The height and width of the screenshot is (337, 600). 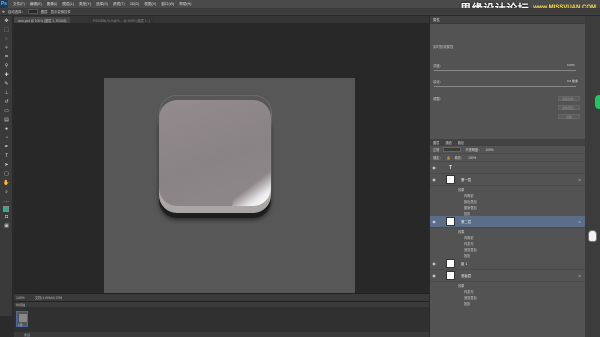 What do you see at coordinates (167, 4) in the screenshot?
I see `menu-window: 窗口(W)` at bounding box center [167, 4].